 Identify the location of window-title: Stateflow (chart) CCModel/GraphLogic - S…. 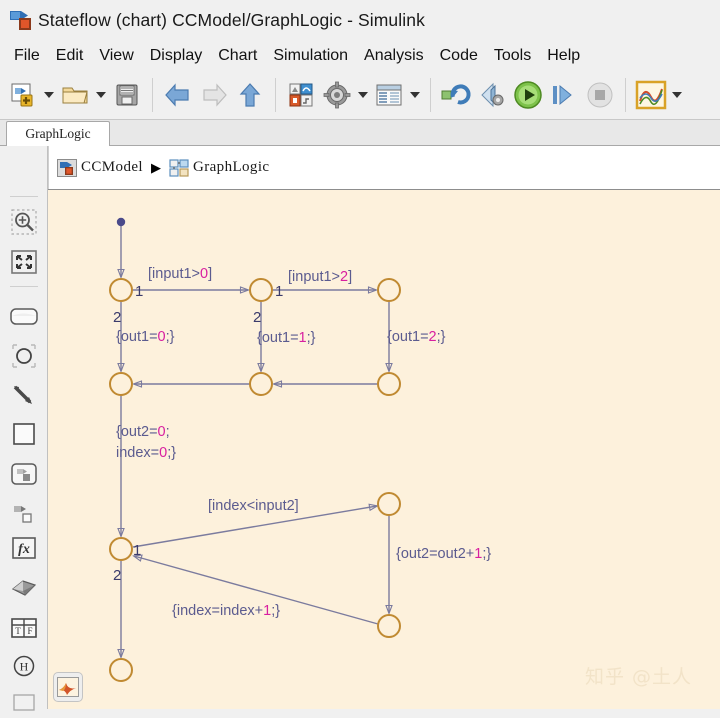
(231, 19).